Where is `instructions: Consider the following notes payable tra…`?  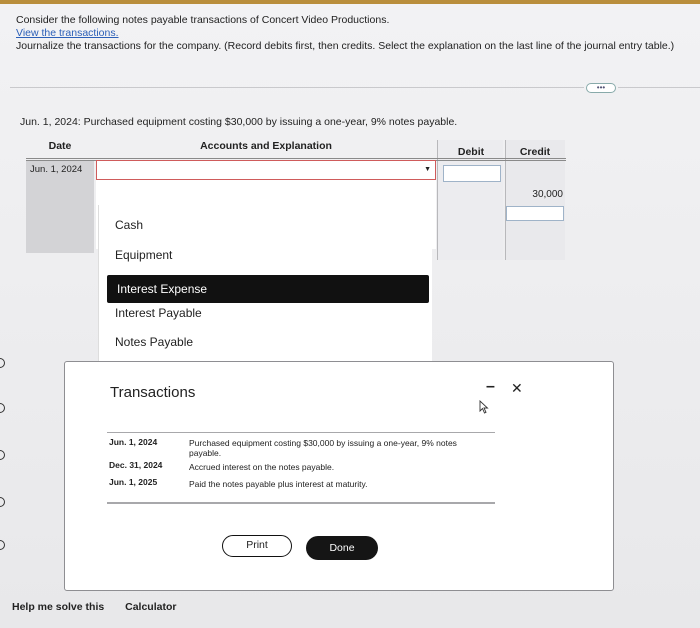
instructions: Consider the following notes payable tra… is located at coordinates (345, 33).